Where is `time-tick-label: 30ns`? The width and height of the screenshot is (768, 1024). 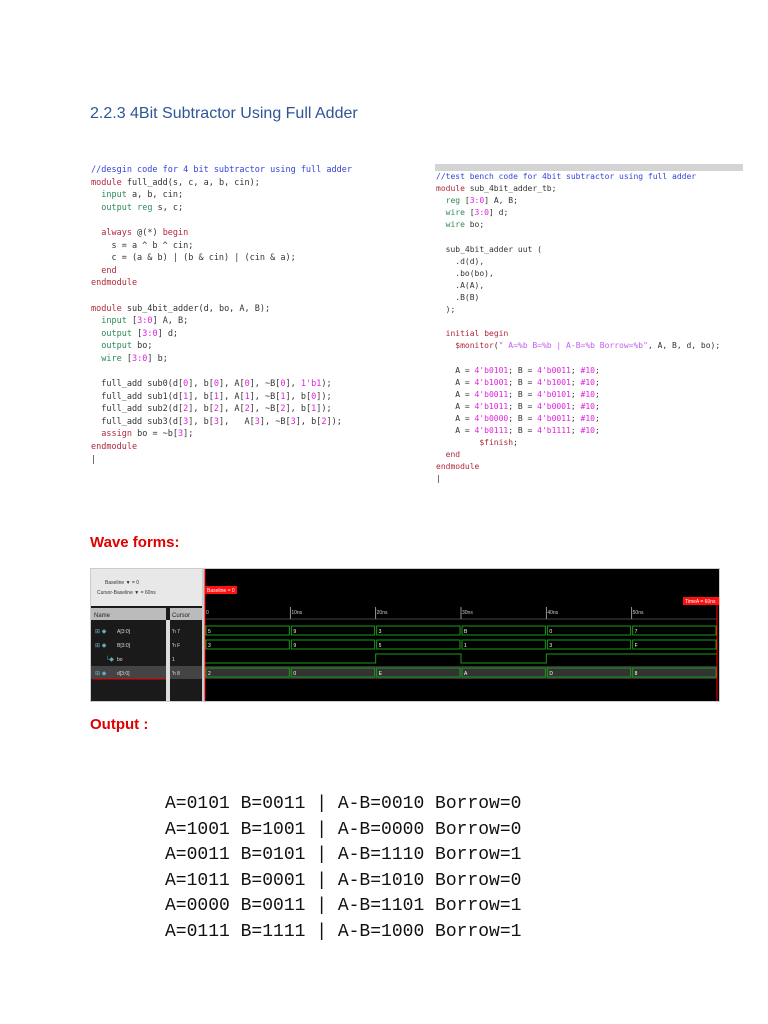
time-tick-label: 30ns is located at coordinates (467, 613).